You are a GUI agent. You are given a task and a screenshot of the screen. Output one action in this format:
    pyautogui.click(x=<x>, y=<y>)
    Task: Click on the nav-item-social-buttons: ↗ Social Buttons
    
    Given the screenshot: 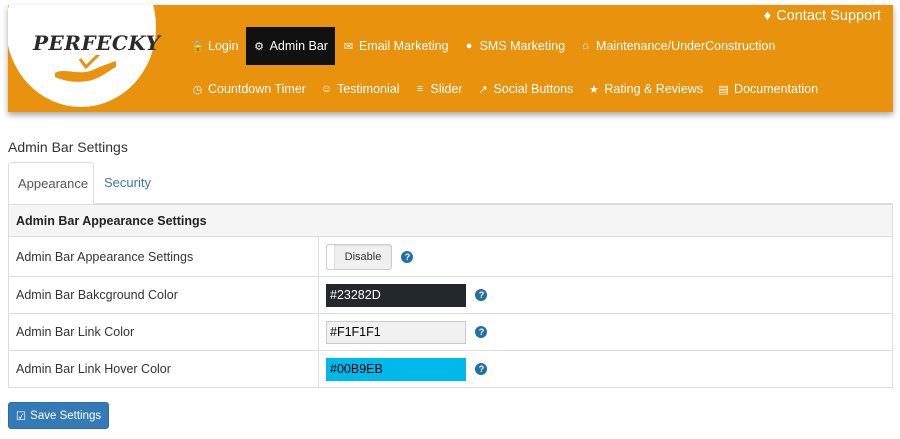 What is the action you would take?
    pyautogui.click(x=524, y=89)
    